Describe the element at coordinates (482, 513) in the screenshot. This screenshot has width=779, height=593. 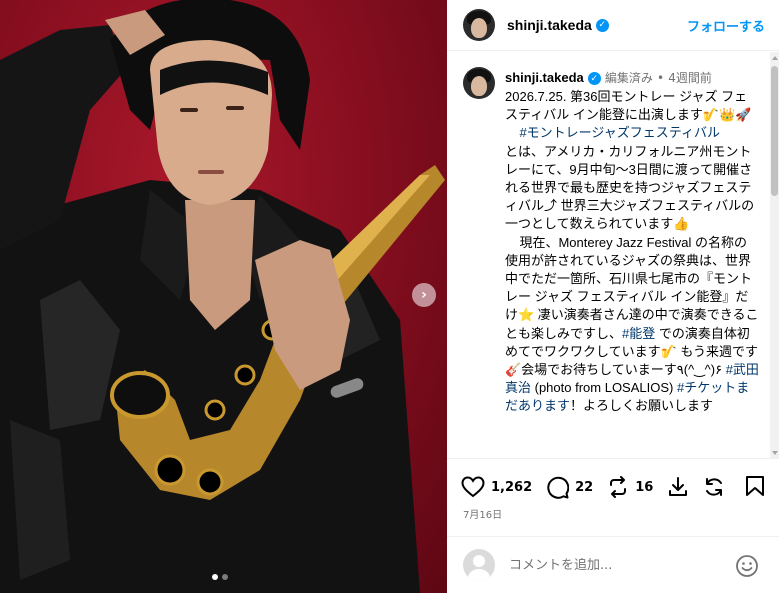
I see `post-date: 7月16日` at that location.